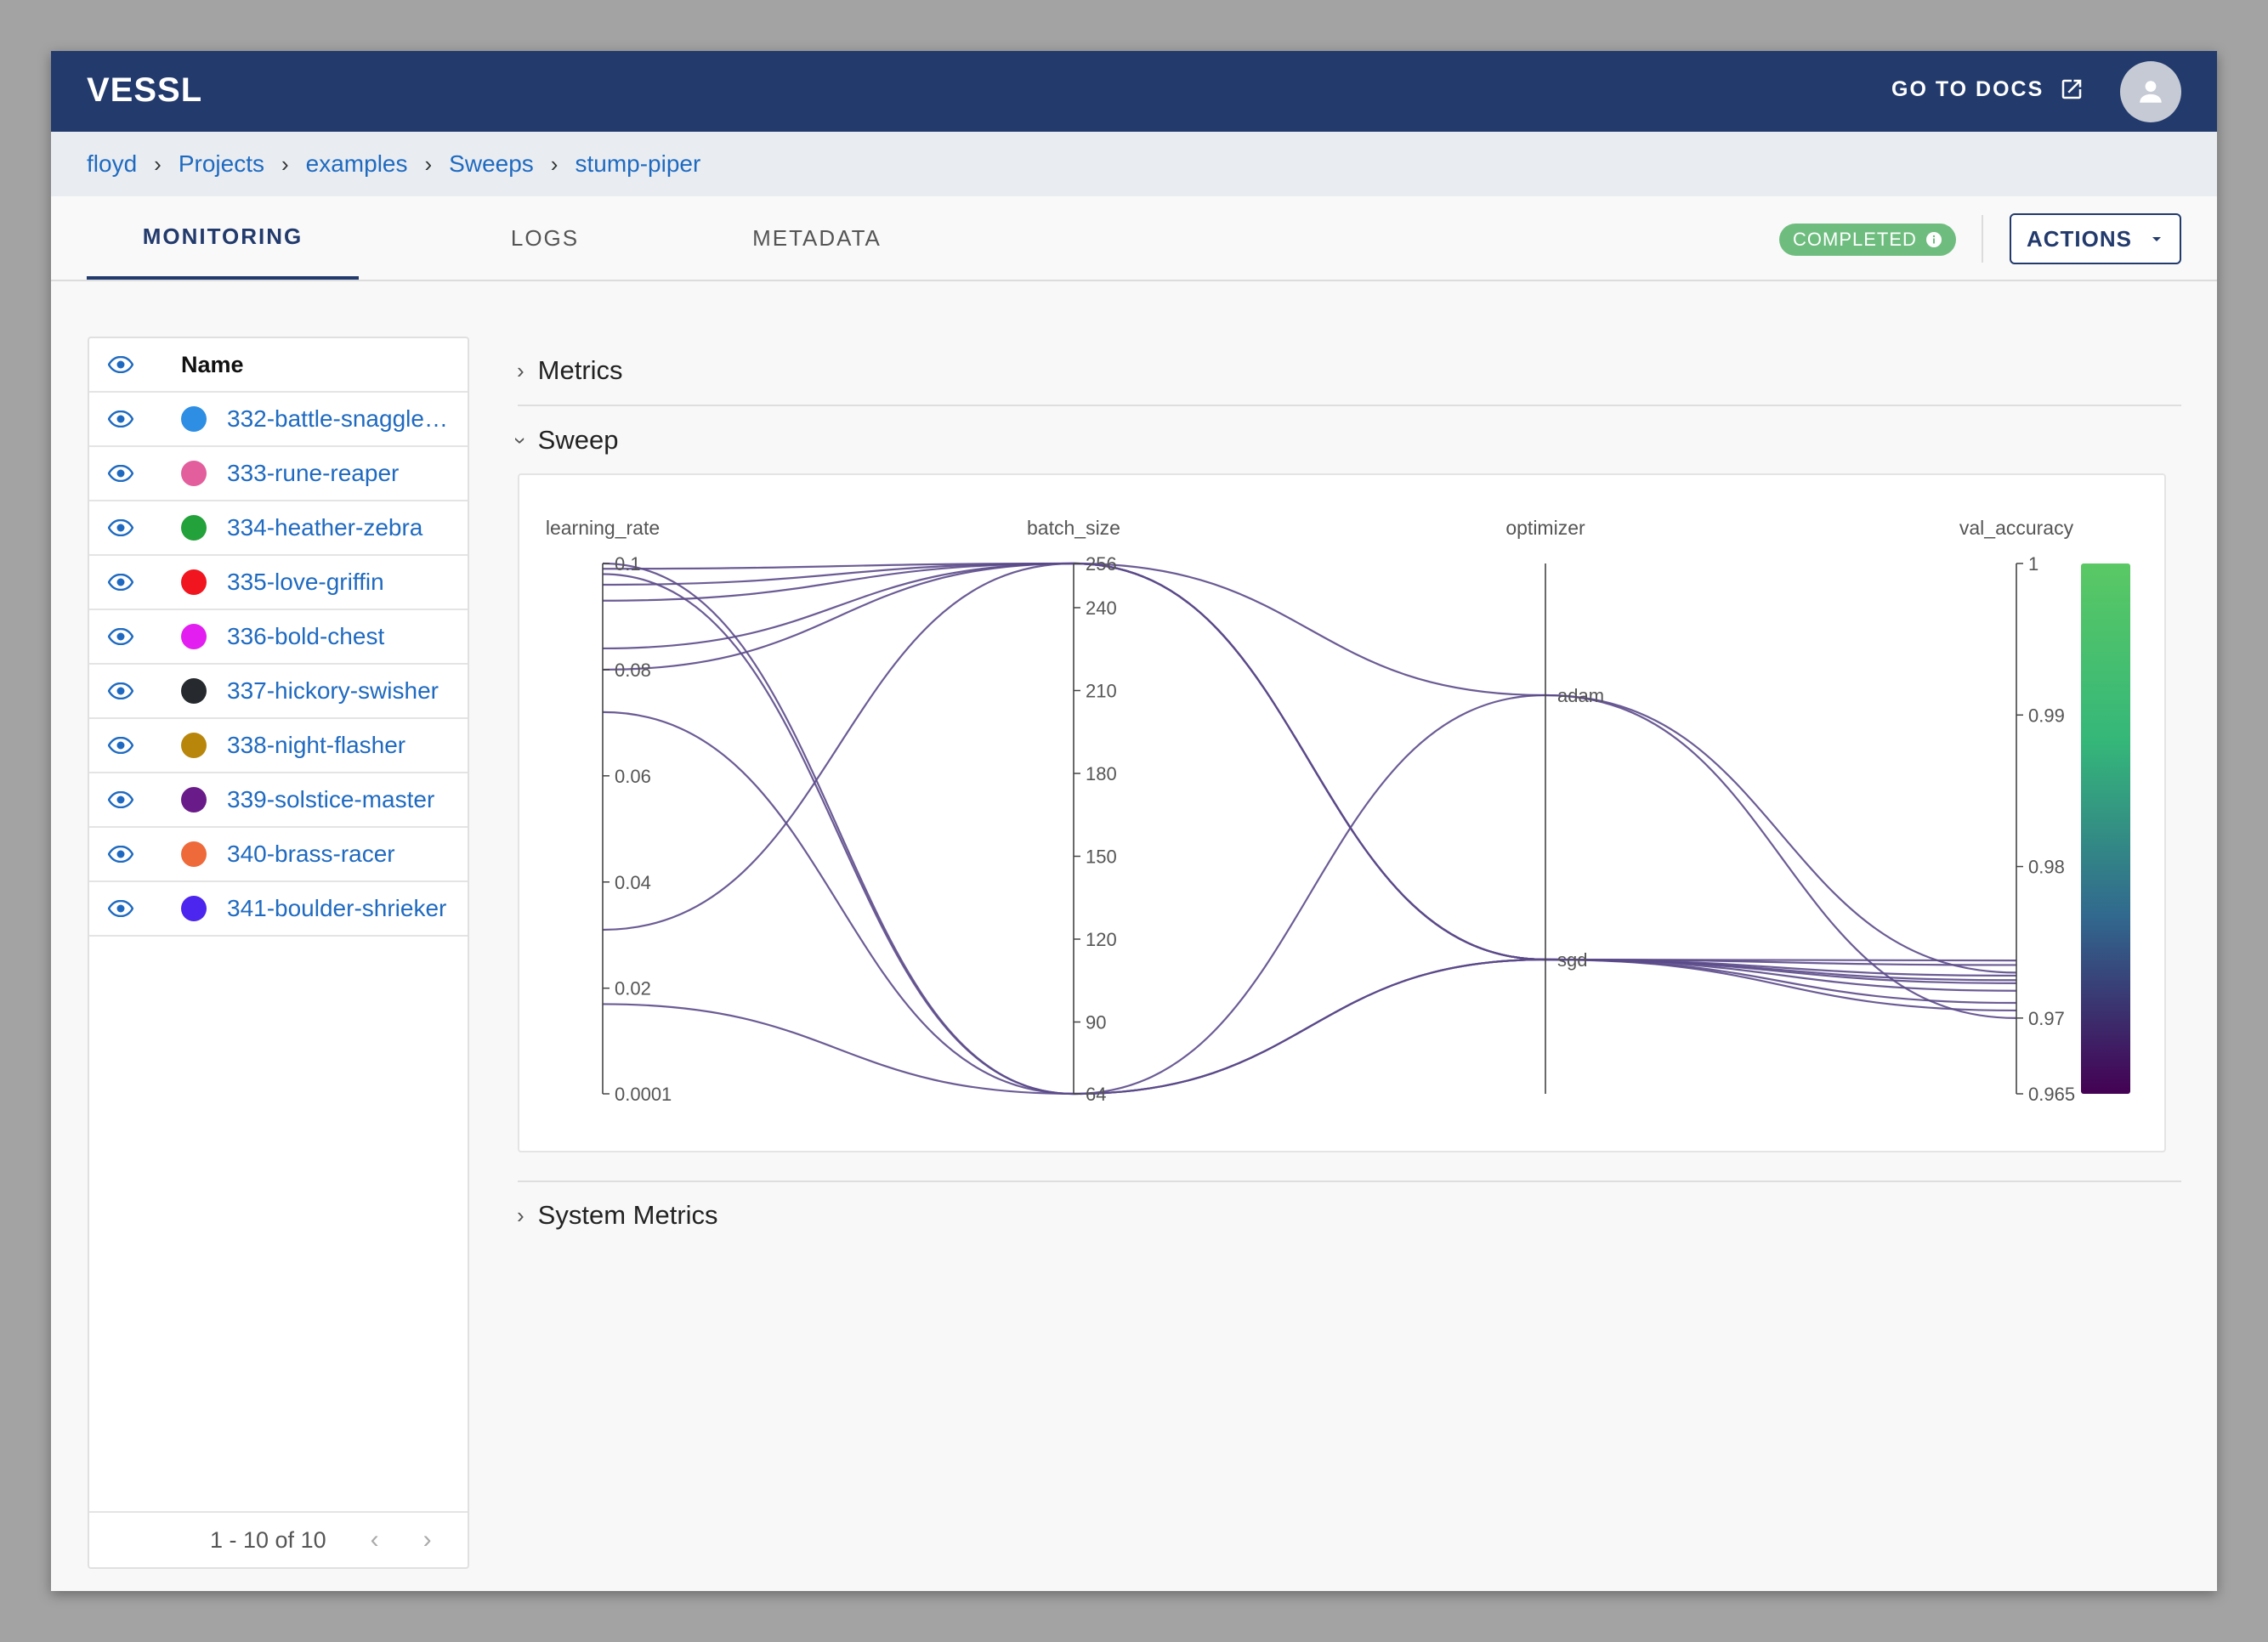 Image resolution: width=2268 pixels, height=1642 pixels. I want to click on run-row: 332-battle-snaggletooth, so click(278, 420).